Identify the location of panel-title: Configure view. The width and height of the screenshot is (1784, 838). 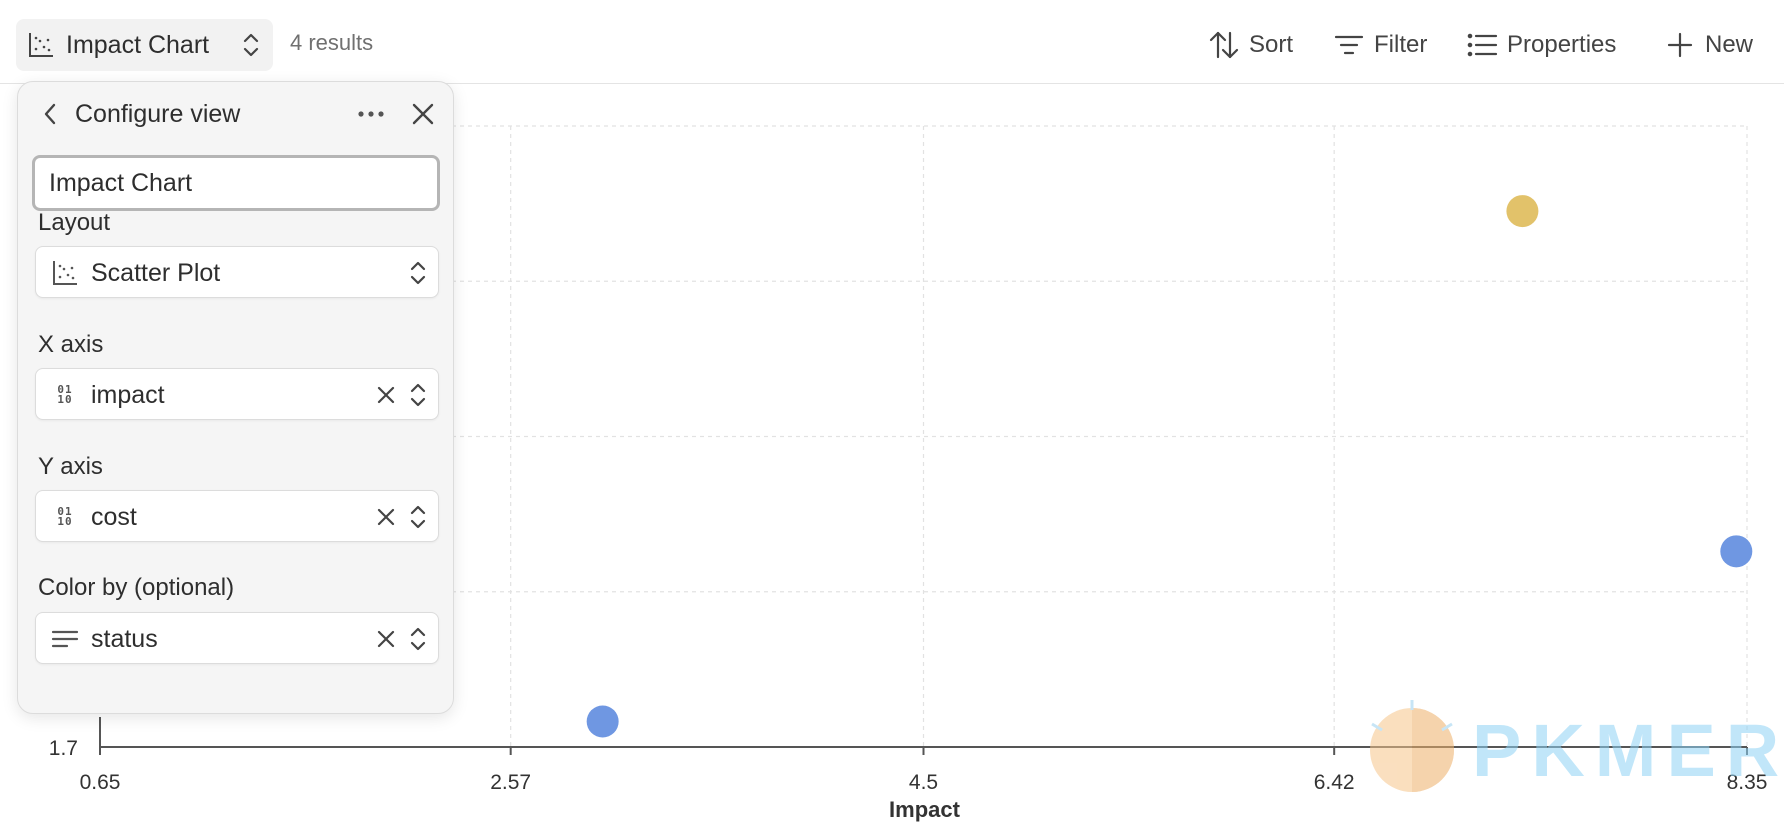
(158, 114).